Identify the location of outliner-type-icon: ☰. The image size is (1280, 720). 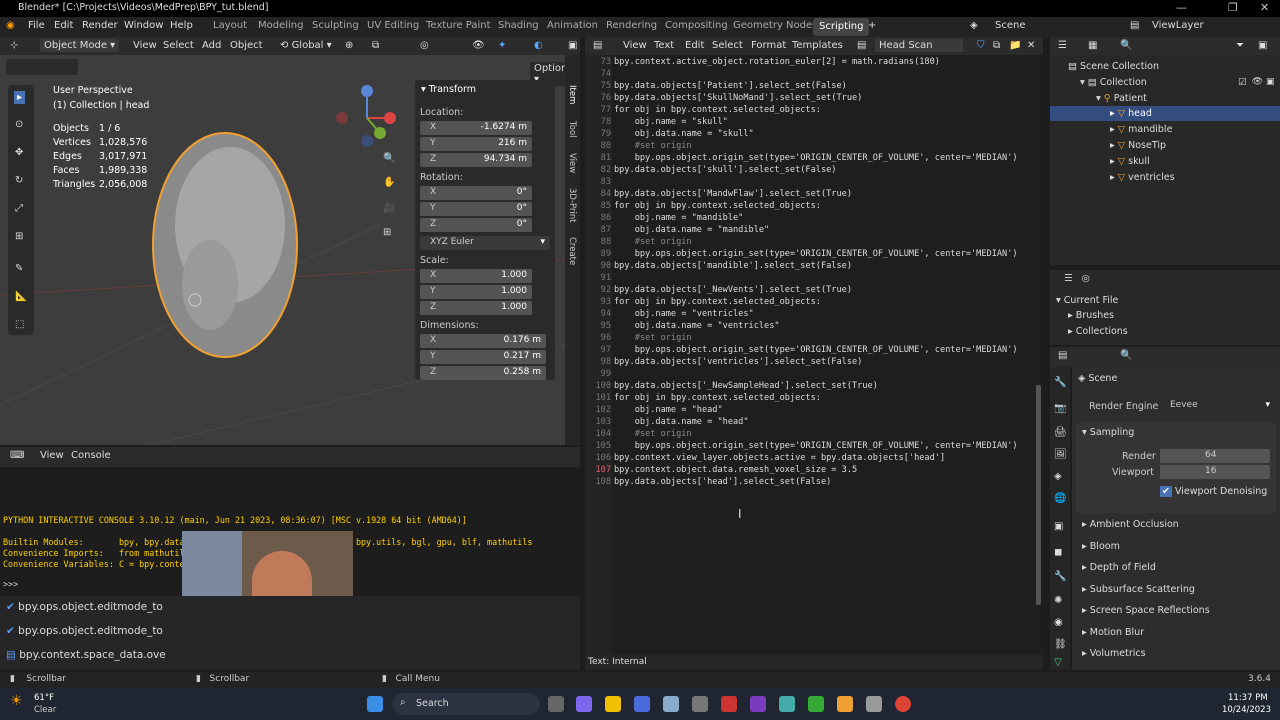
(1062, 45).